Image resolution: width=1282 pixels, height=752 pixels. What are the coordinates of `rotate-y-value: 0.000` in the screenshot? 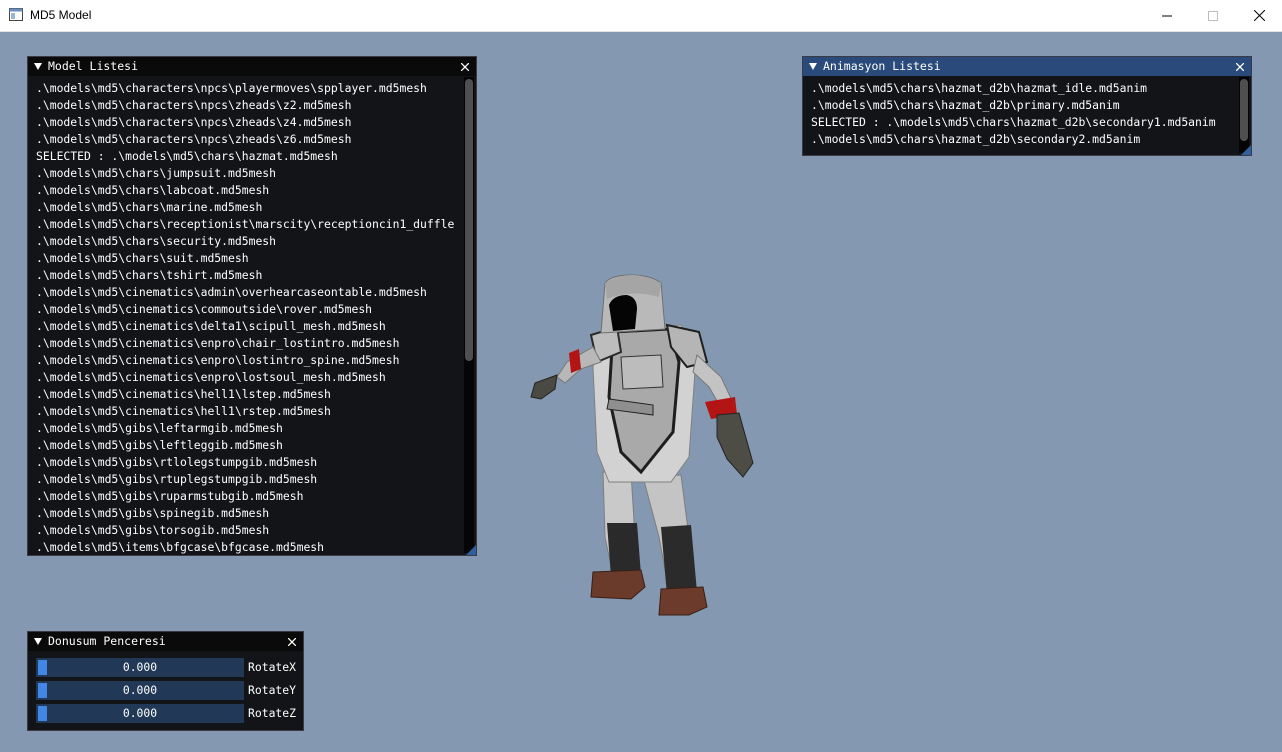 It's located at (140, 690).